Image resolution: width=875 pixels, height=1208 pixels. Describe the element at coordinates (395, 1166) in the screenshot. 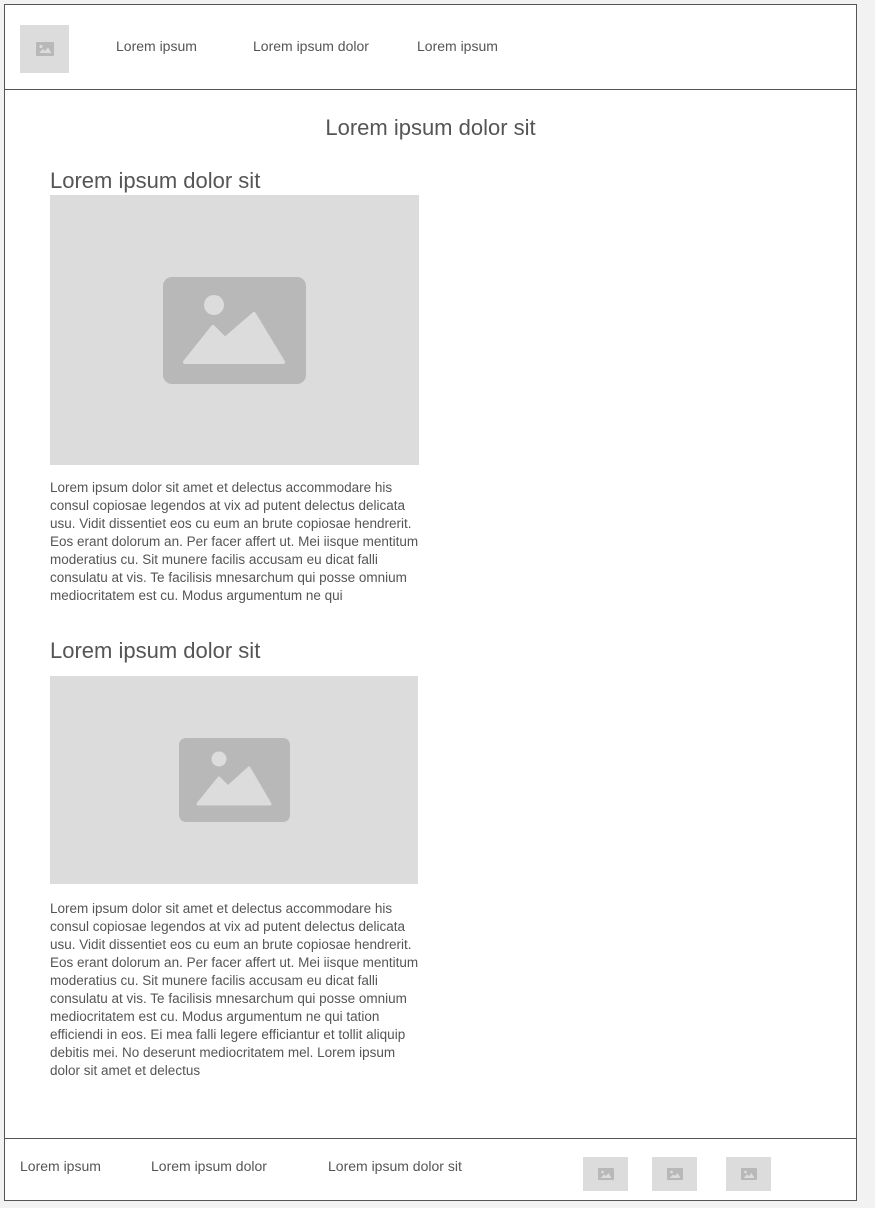

I see `footer-link-3: Lorem ipsum dolor sit` at that location.